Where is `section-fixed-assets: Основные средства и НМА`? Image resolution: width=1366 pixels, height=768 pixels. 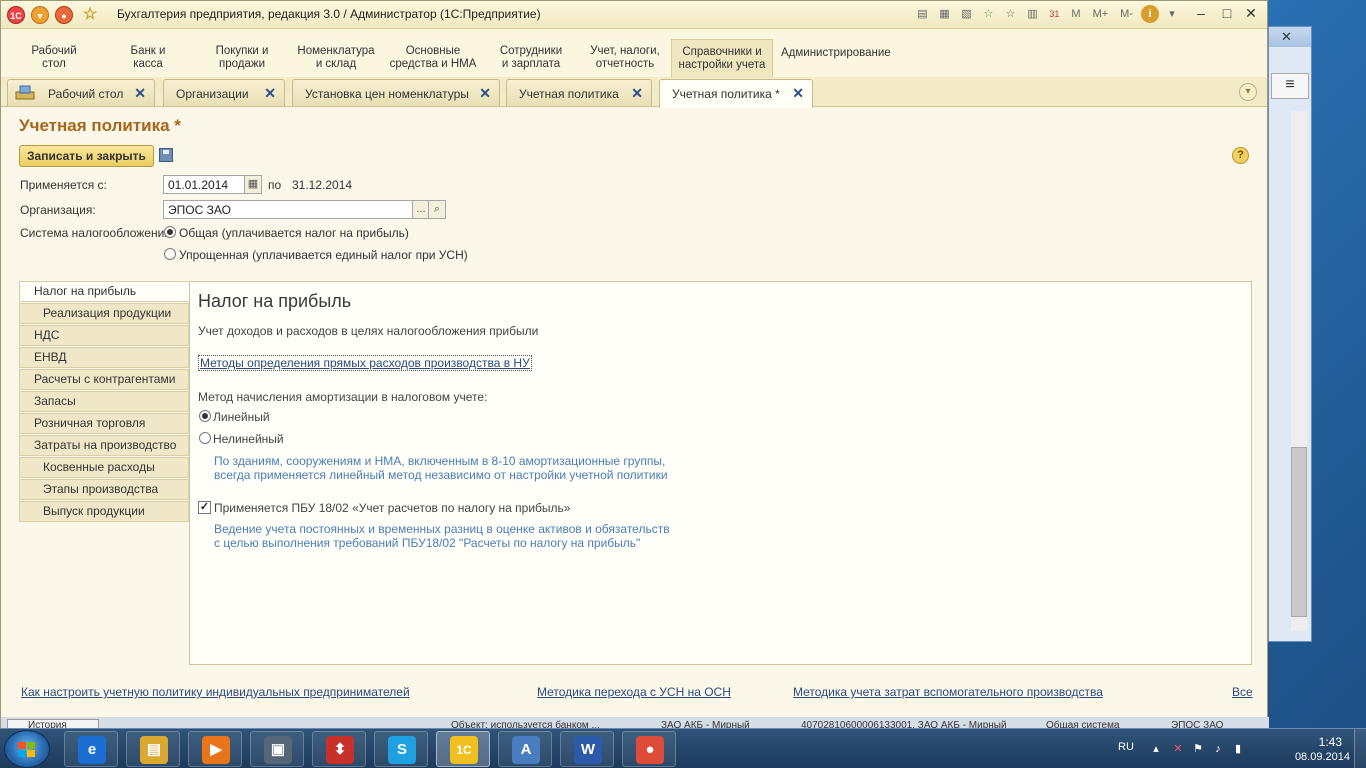
section-fixed-assets: Основные средства и НМА is located at coordinates (433, 58).